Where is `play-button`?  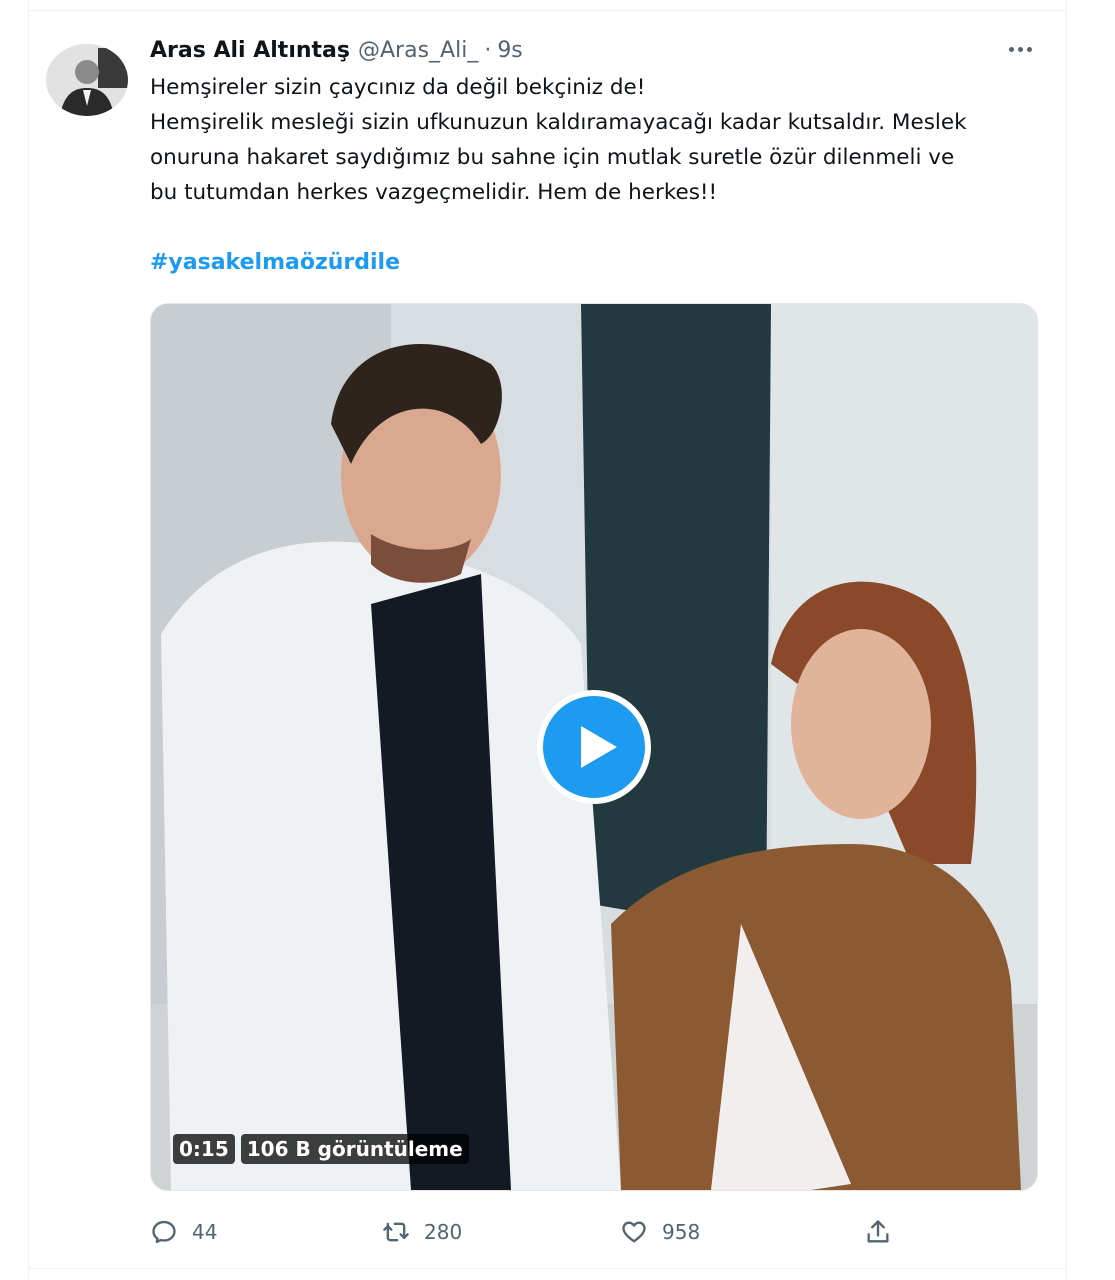
play-button is located at coordinates (594, 747).